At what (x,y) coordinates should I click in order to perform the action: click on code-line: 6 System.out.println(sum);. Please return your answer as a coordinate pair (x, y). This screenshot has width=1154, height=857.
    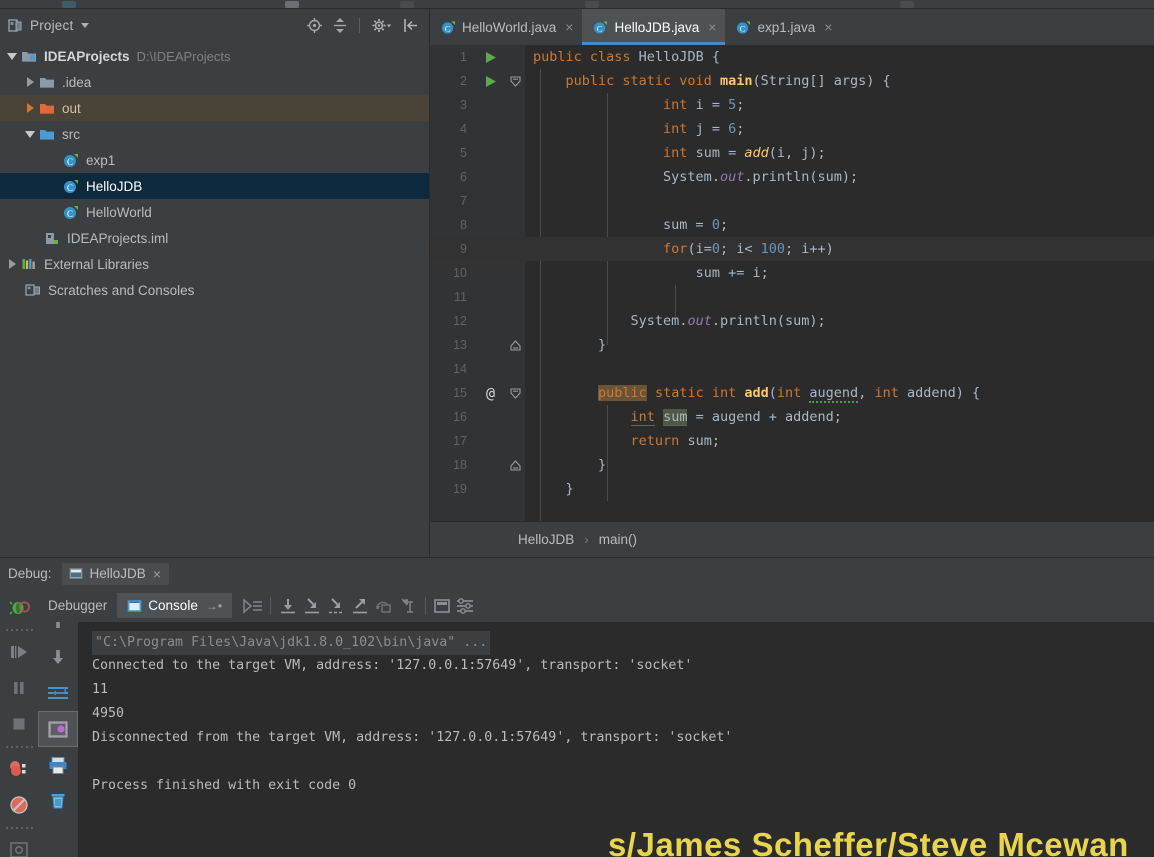
    Looking at the image, I should click on (792, 177).